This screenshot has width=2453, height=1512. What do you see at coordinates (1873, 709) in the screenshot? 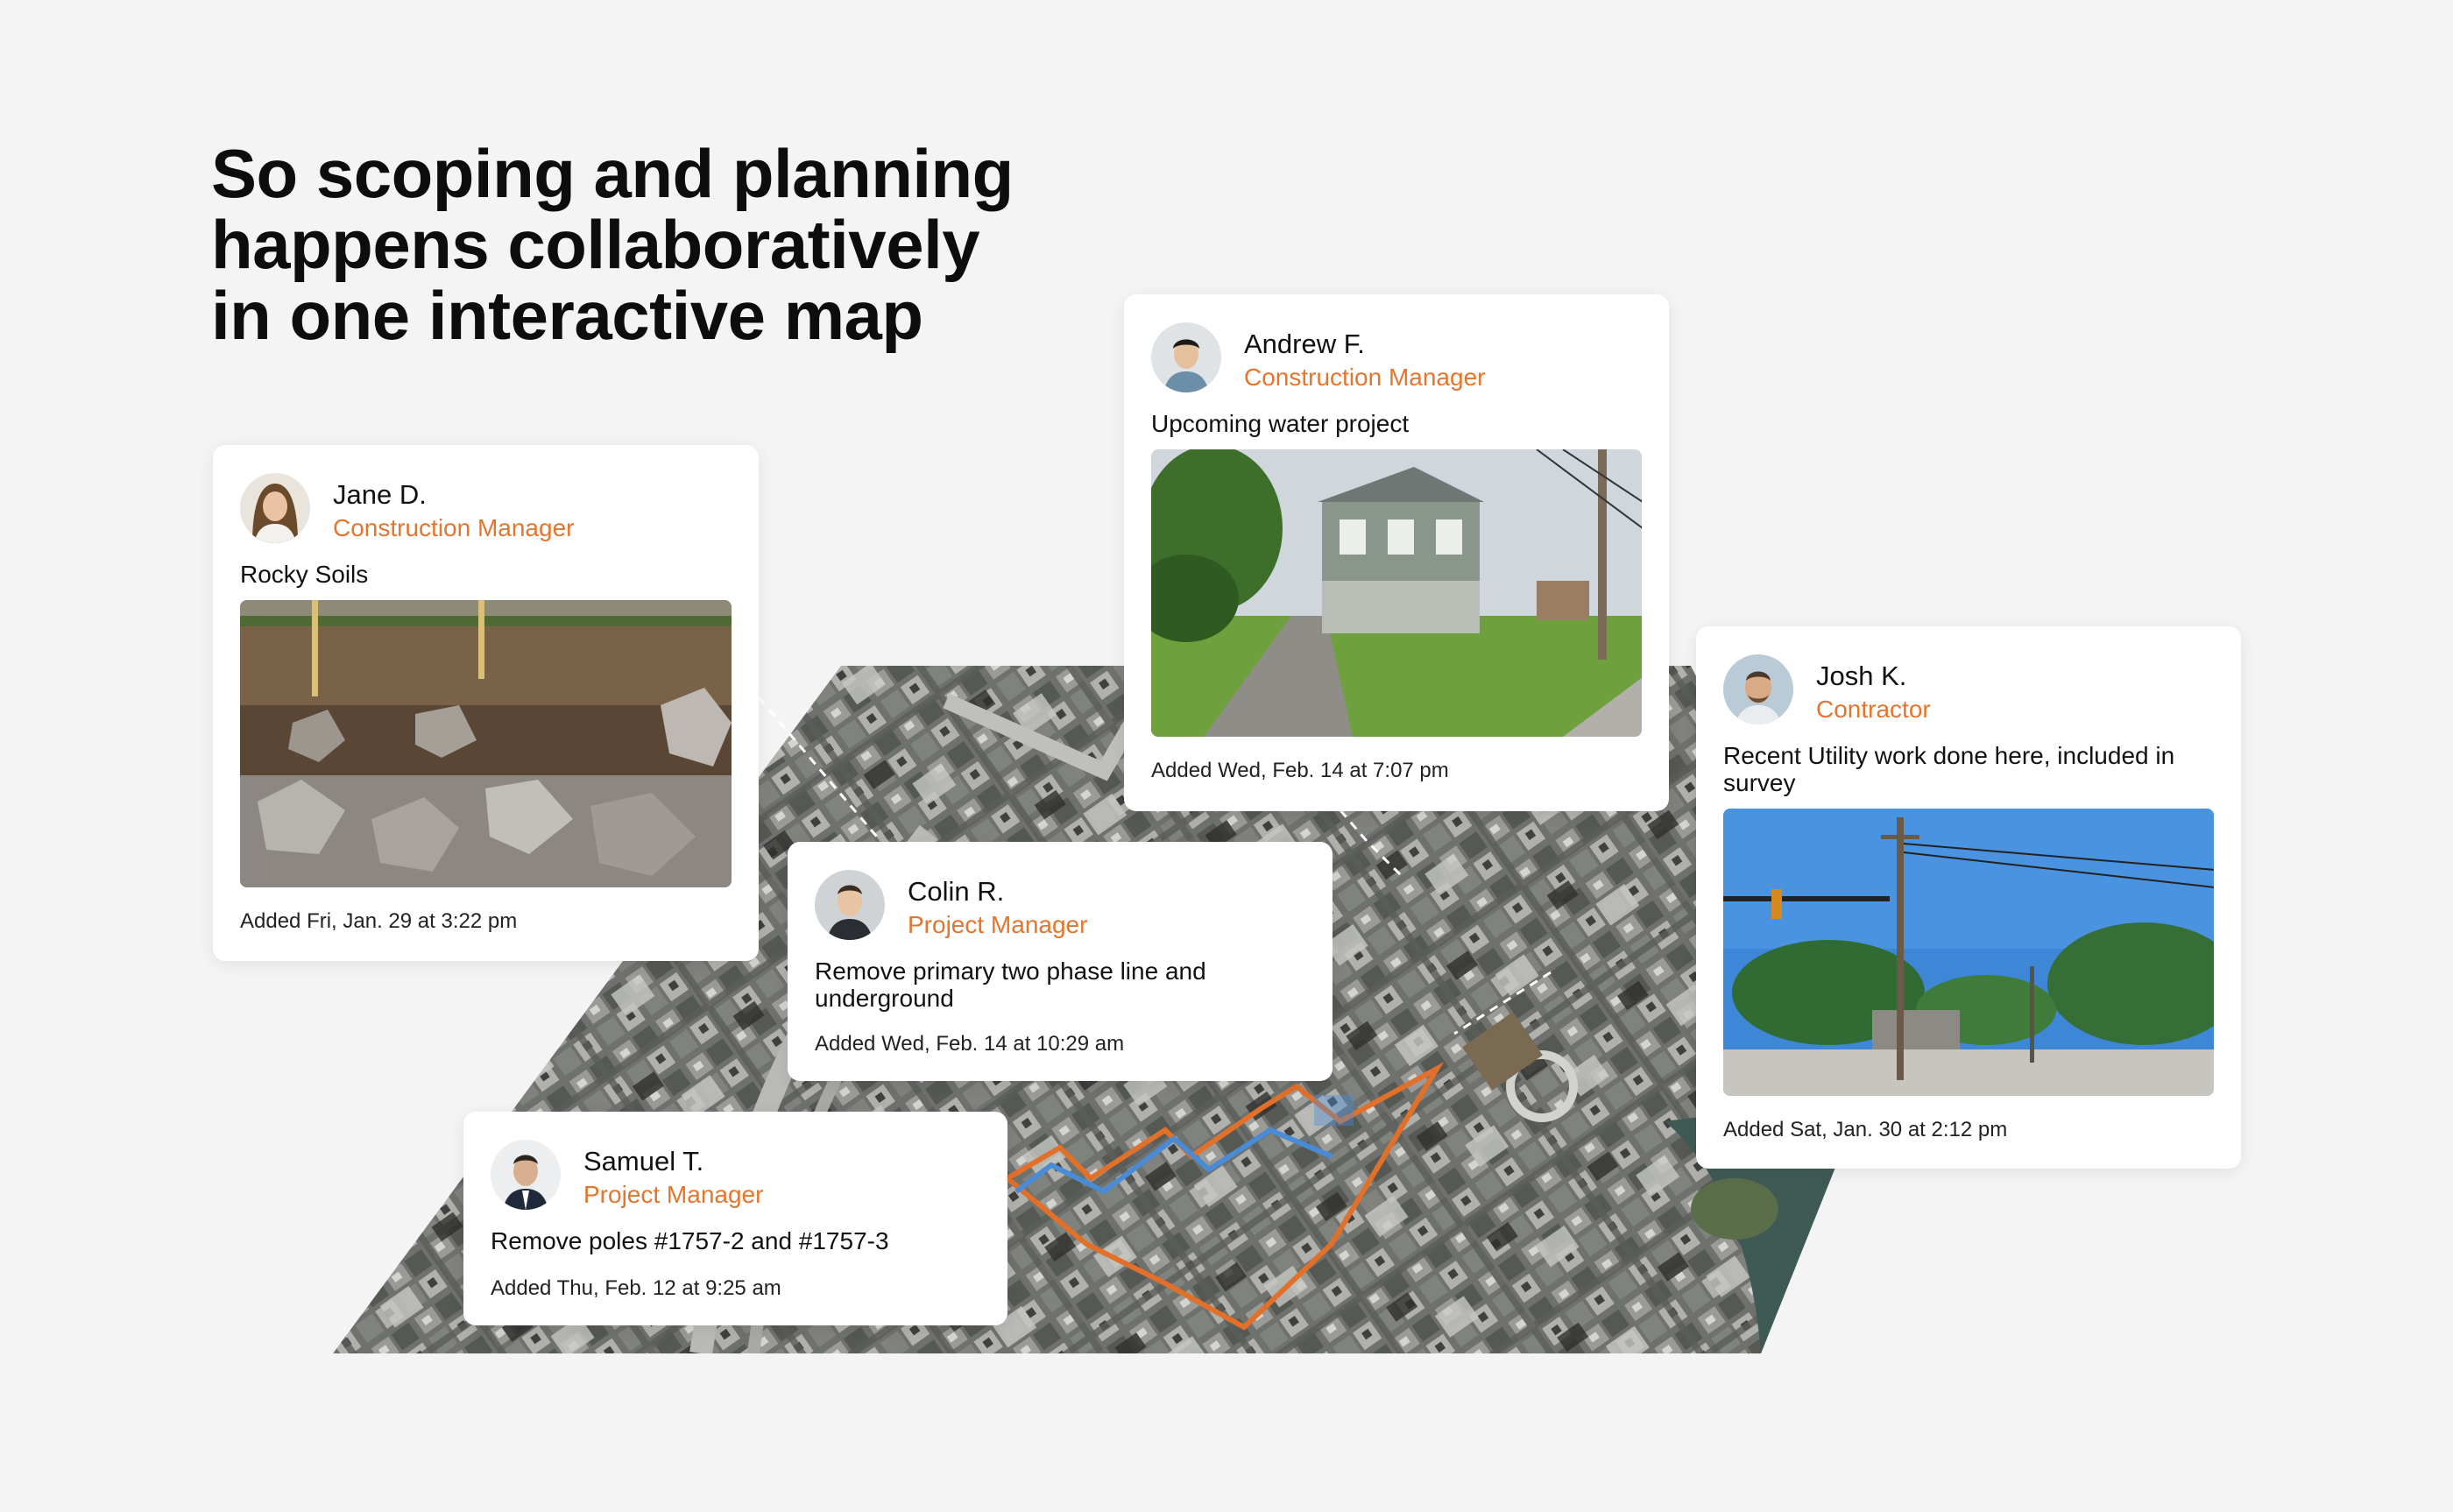
I see `author-role: Contractor` at bounding box center [1873, 709].